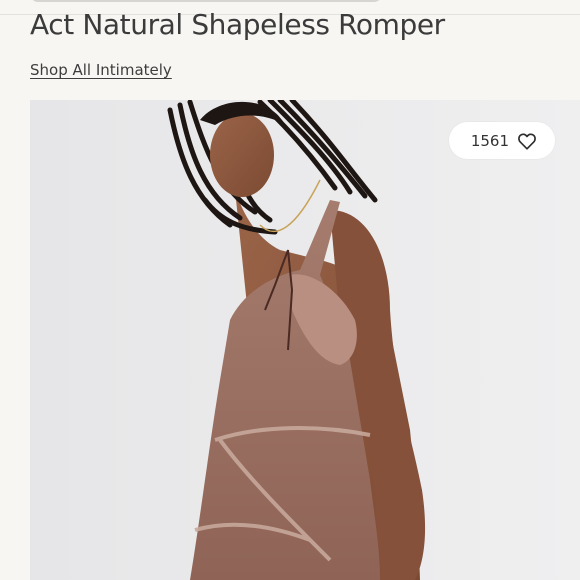 Image resolution: width=580 pixels, height=580 pixels. What do you see at coordinates (489, 140) in the screenshot?
I see `like-count: 1561` at bounding box center [489, 140].